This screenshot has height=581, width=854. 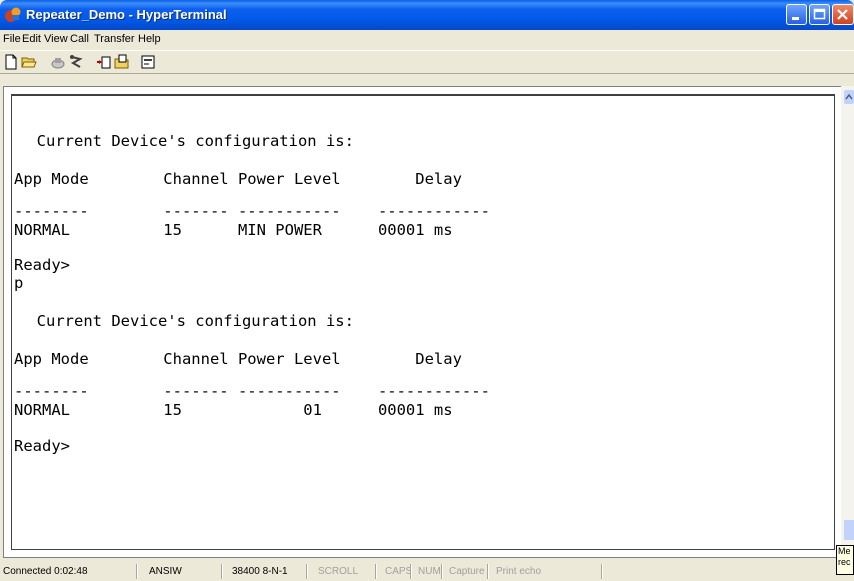 What do you see at coordinates (849, 530) in the screenshot?
I see `scroll-thumb` at bounding box center [849, 530].